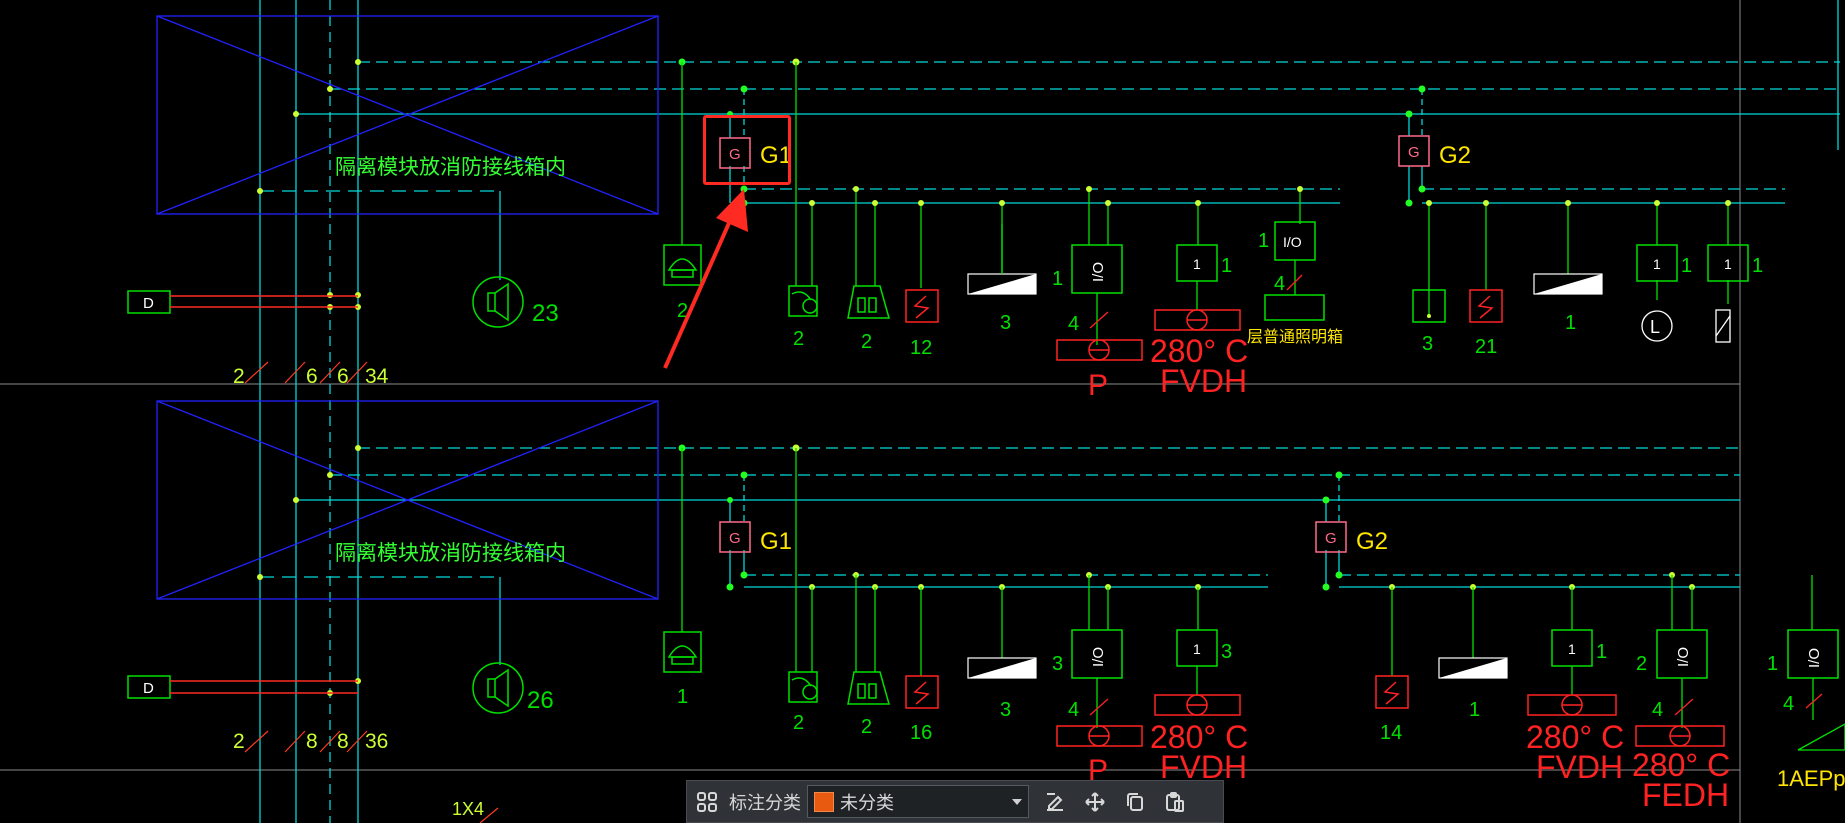 This screenshot has height=823, width=1845. What do you see at coordinates (867, 802) in the screenshot?
I see `selected-category: 未分类` at bounding box center [867, 802].